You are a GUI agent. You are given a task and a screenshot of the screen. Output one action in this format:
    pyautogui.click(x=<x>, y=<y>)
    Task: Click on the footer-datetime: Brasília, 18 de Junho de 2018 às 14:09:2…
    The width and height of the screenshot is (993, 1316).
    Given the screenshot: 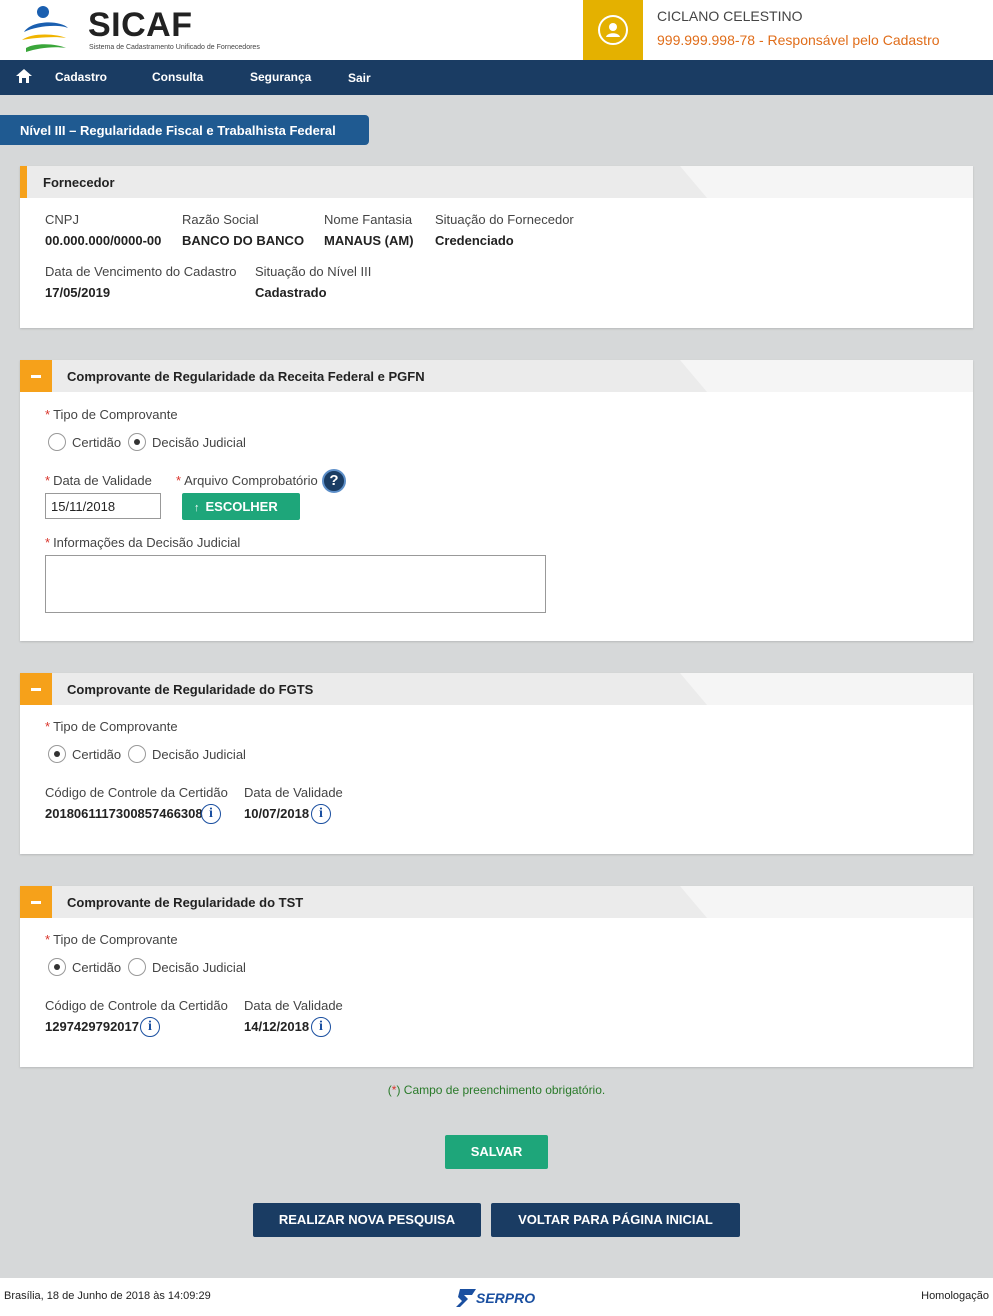 What is the action you would take?
    pyautogui.click(x=107, y=1296)
    